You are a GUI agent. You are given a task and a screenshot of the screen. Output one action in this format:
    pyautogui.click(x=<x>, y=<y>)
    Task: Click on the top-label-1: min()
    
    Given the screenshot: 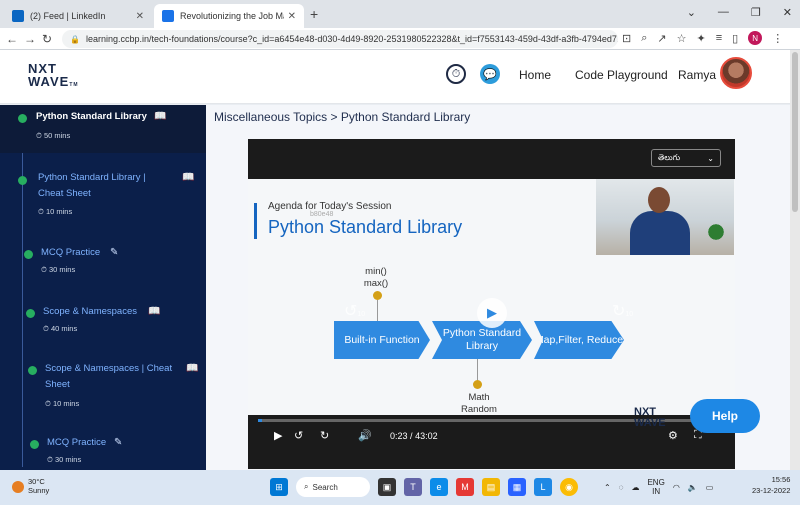 What is the action you would take?
    pyautogui.click(x=376, y=271)
    